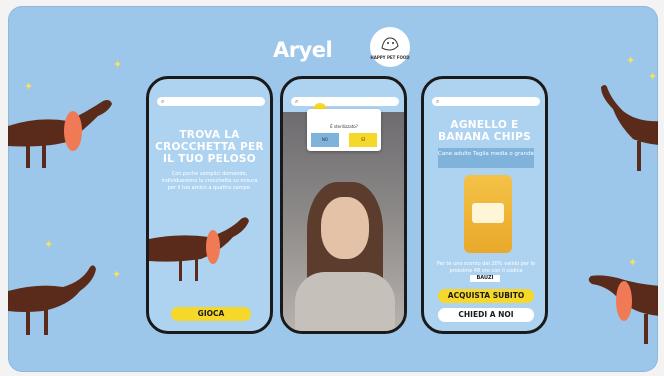 Image resolution: width=664 pixels, height=376 pixels. What do you see at coordinates (623, 309) in the screenshot?
I see `dog-illustration-right-bottom` at bounding box center [623, 309].